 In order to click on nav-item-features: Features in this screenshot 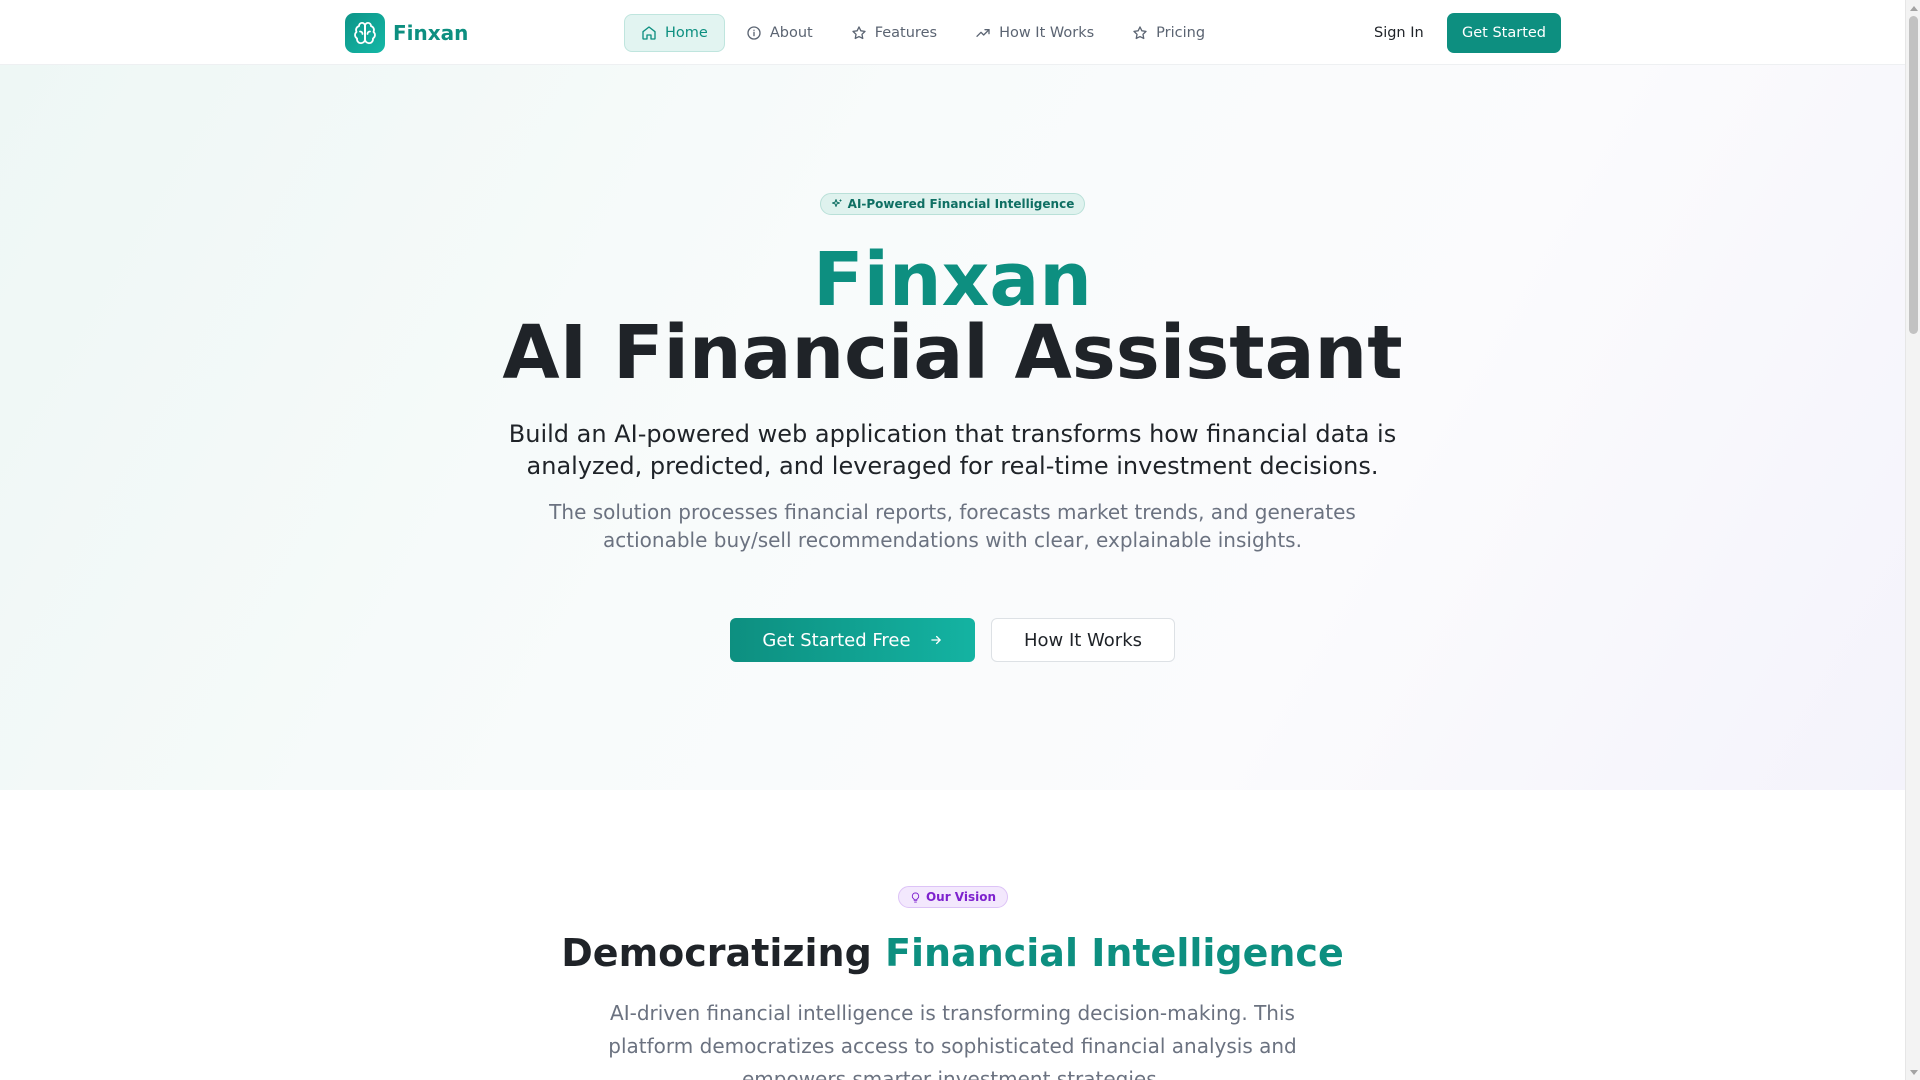, I will do `click(894, 33)`.